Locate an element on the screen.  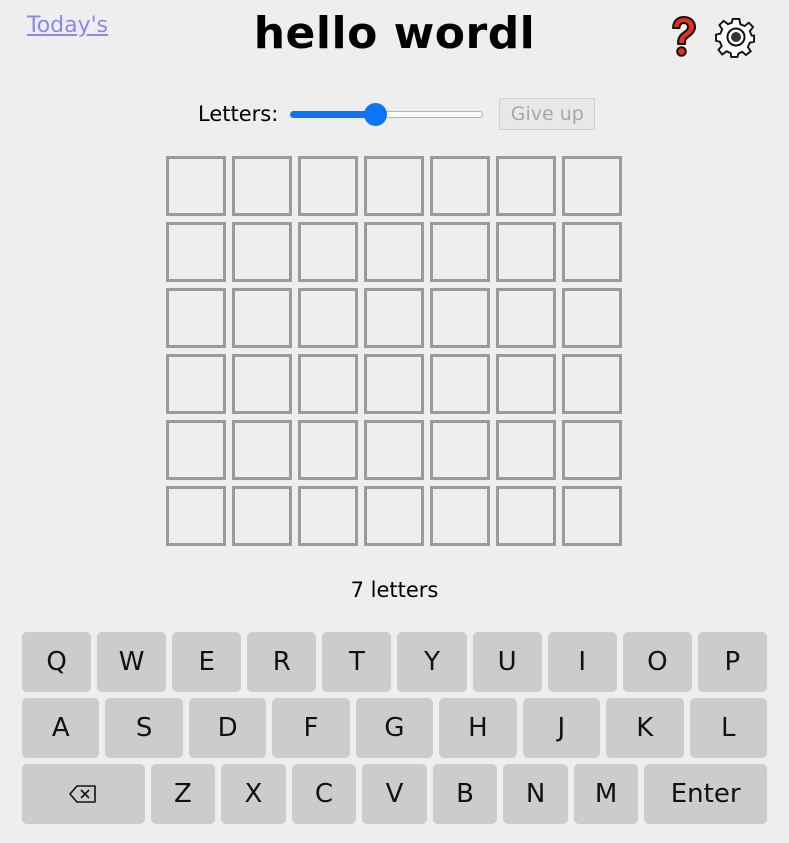
key-a: A is located at coordinates (61, 728).